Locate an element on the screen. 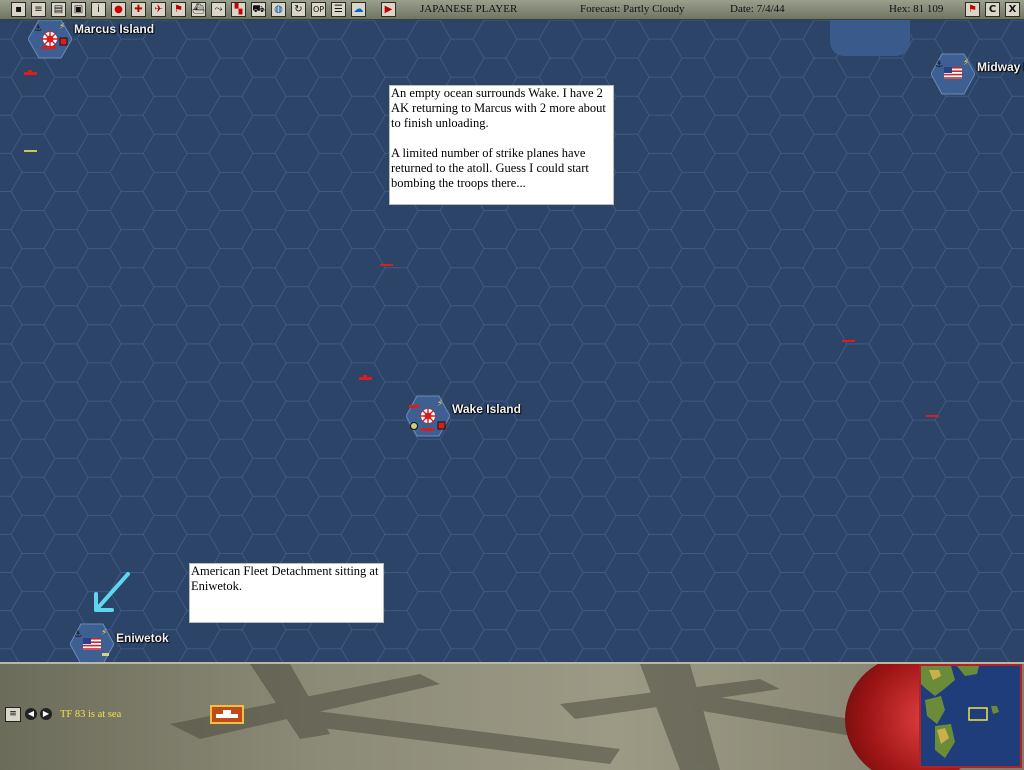 The width and height of the screenshot is (1024, 770). japan-flag-icon: ● is located at coordinates (118, 9).